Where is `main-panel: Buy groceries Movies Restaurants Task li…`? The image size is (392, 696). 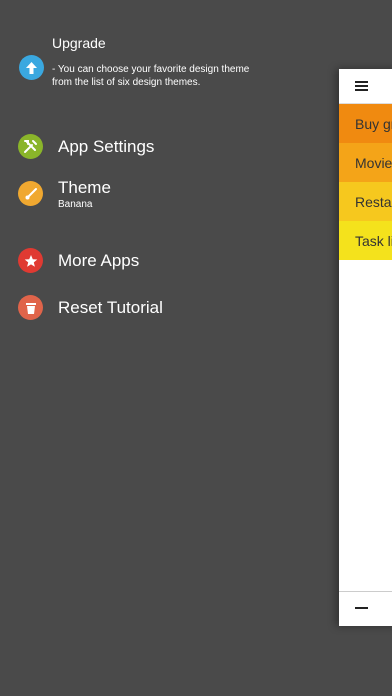
main-panel: Buy groceries Movies Restaurants Task li… is located at coordinates (365, 347).